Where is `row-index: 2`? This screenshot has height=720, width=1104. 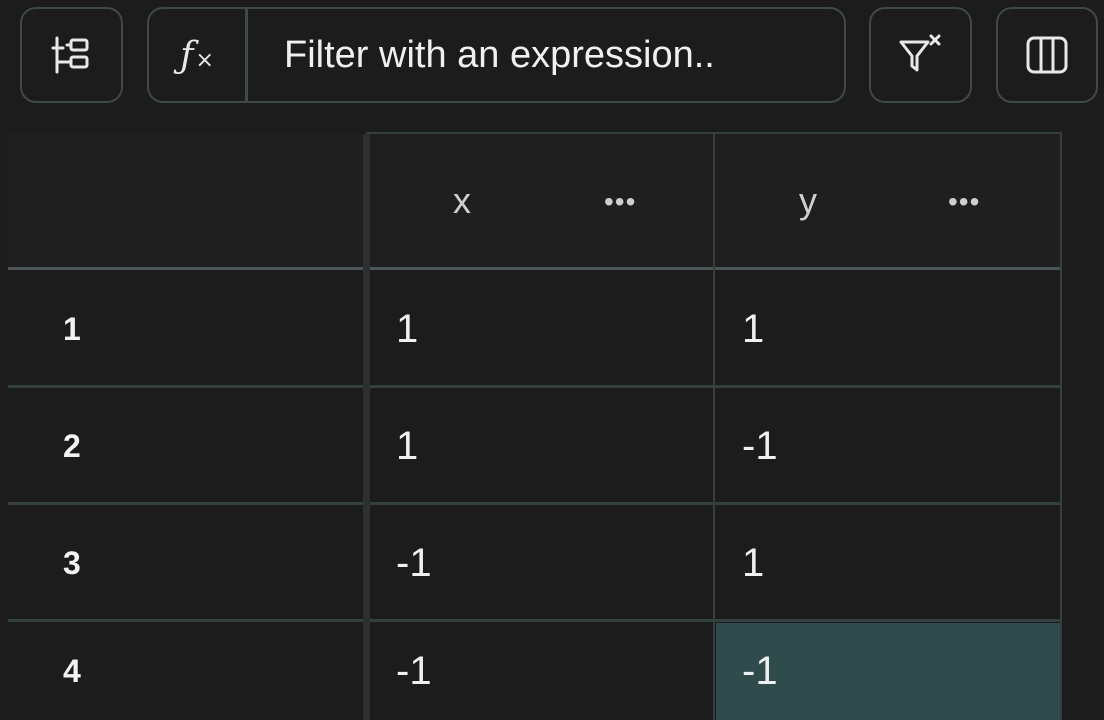 row-index: 2 is located at coordinates (72, 445).